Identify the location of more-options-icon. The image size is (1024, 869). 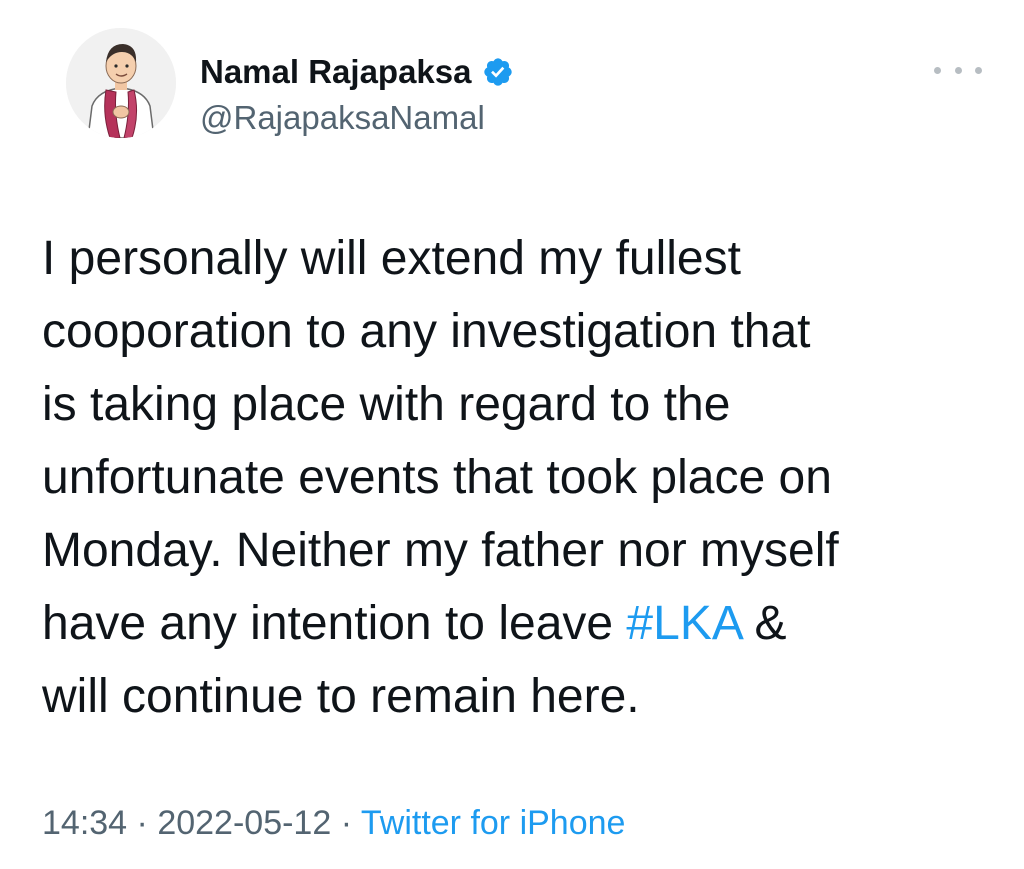
(958, 70).